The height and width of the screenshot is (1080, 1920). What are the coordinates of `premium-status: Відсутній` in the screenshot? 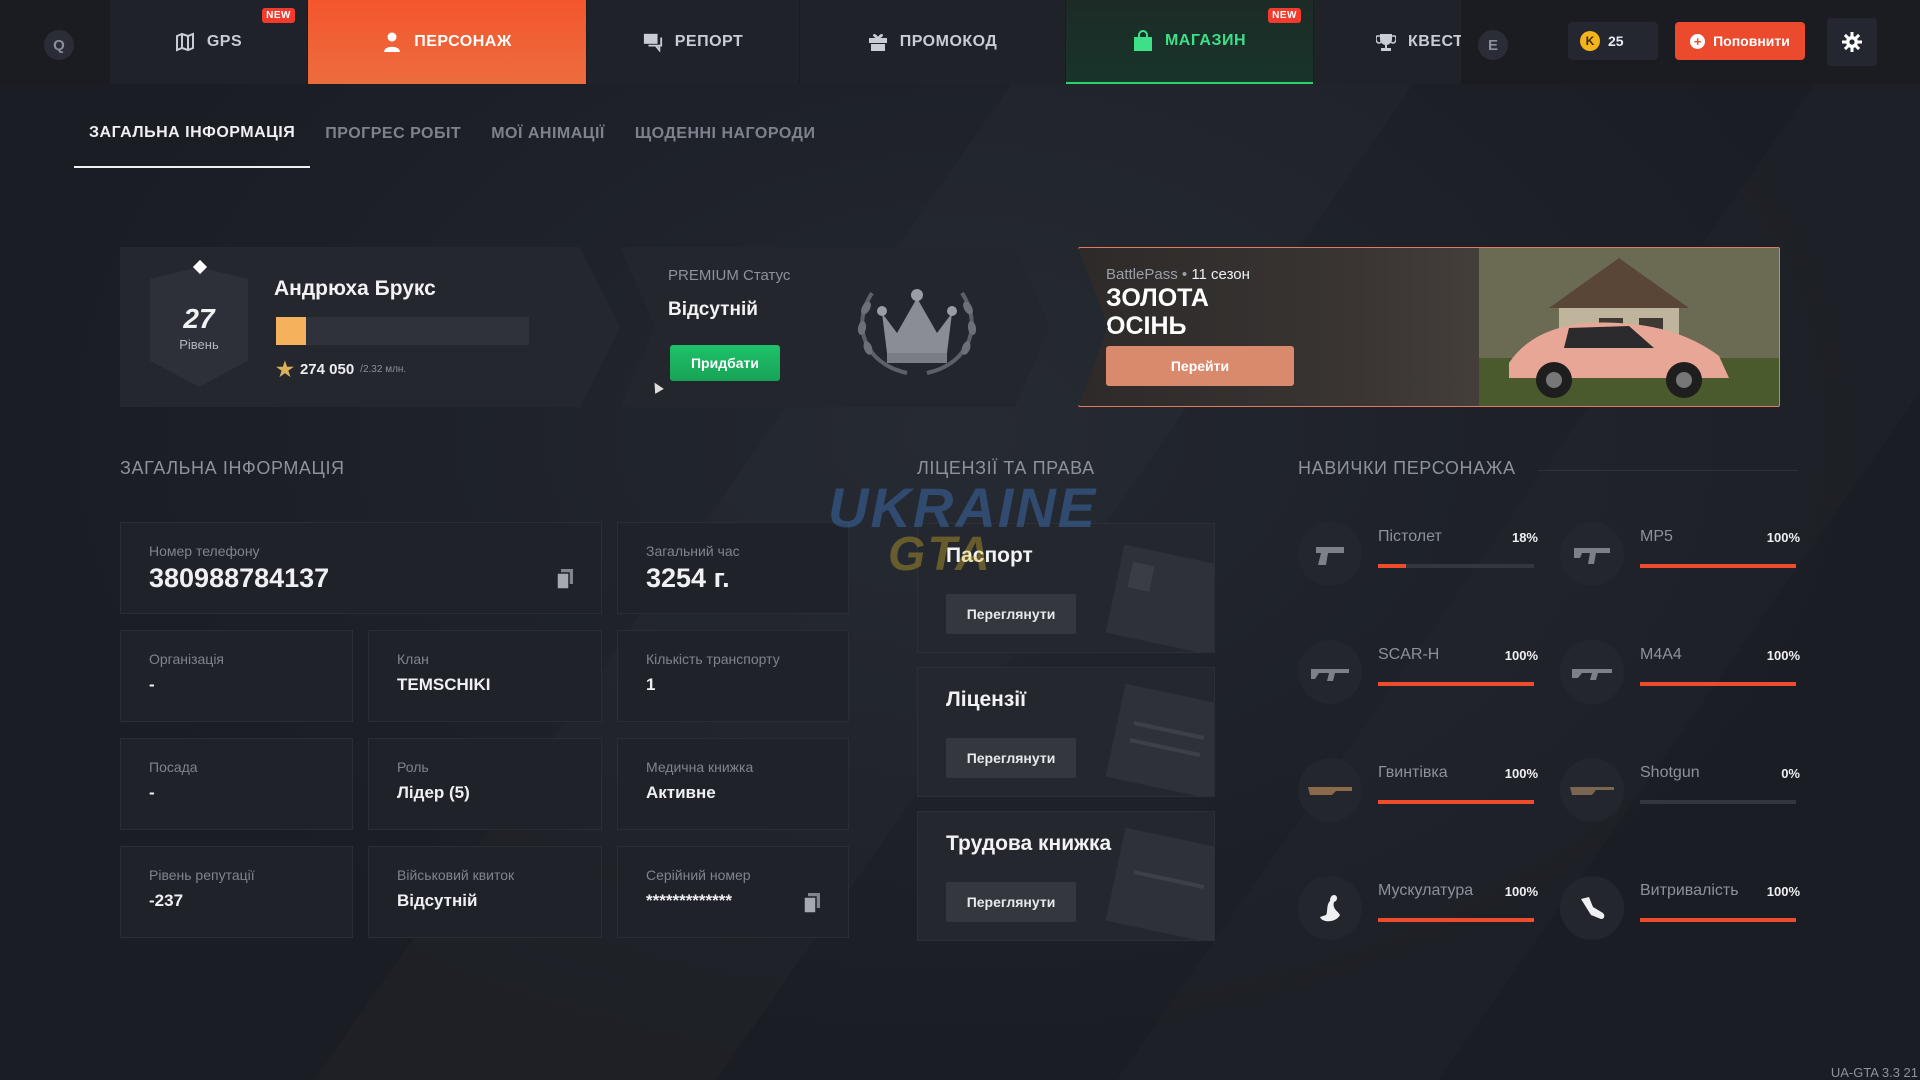 It's located at (713, 309).